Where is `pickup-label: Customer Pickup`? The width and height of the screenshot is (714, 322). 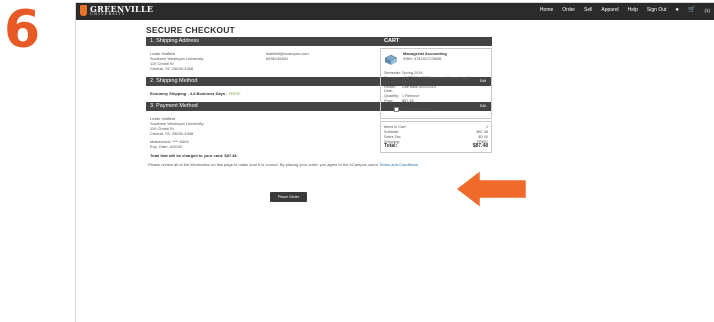
pickup-label: Customer Pickup is located at coordinates (418, 109).